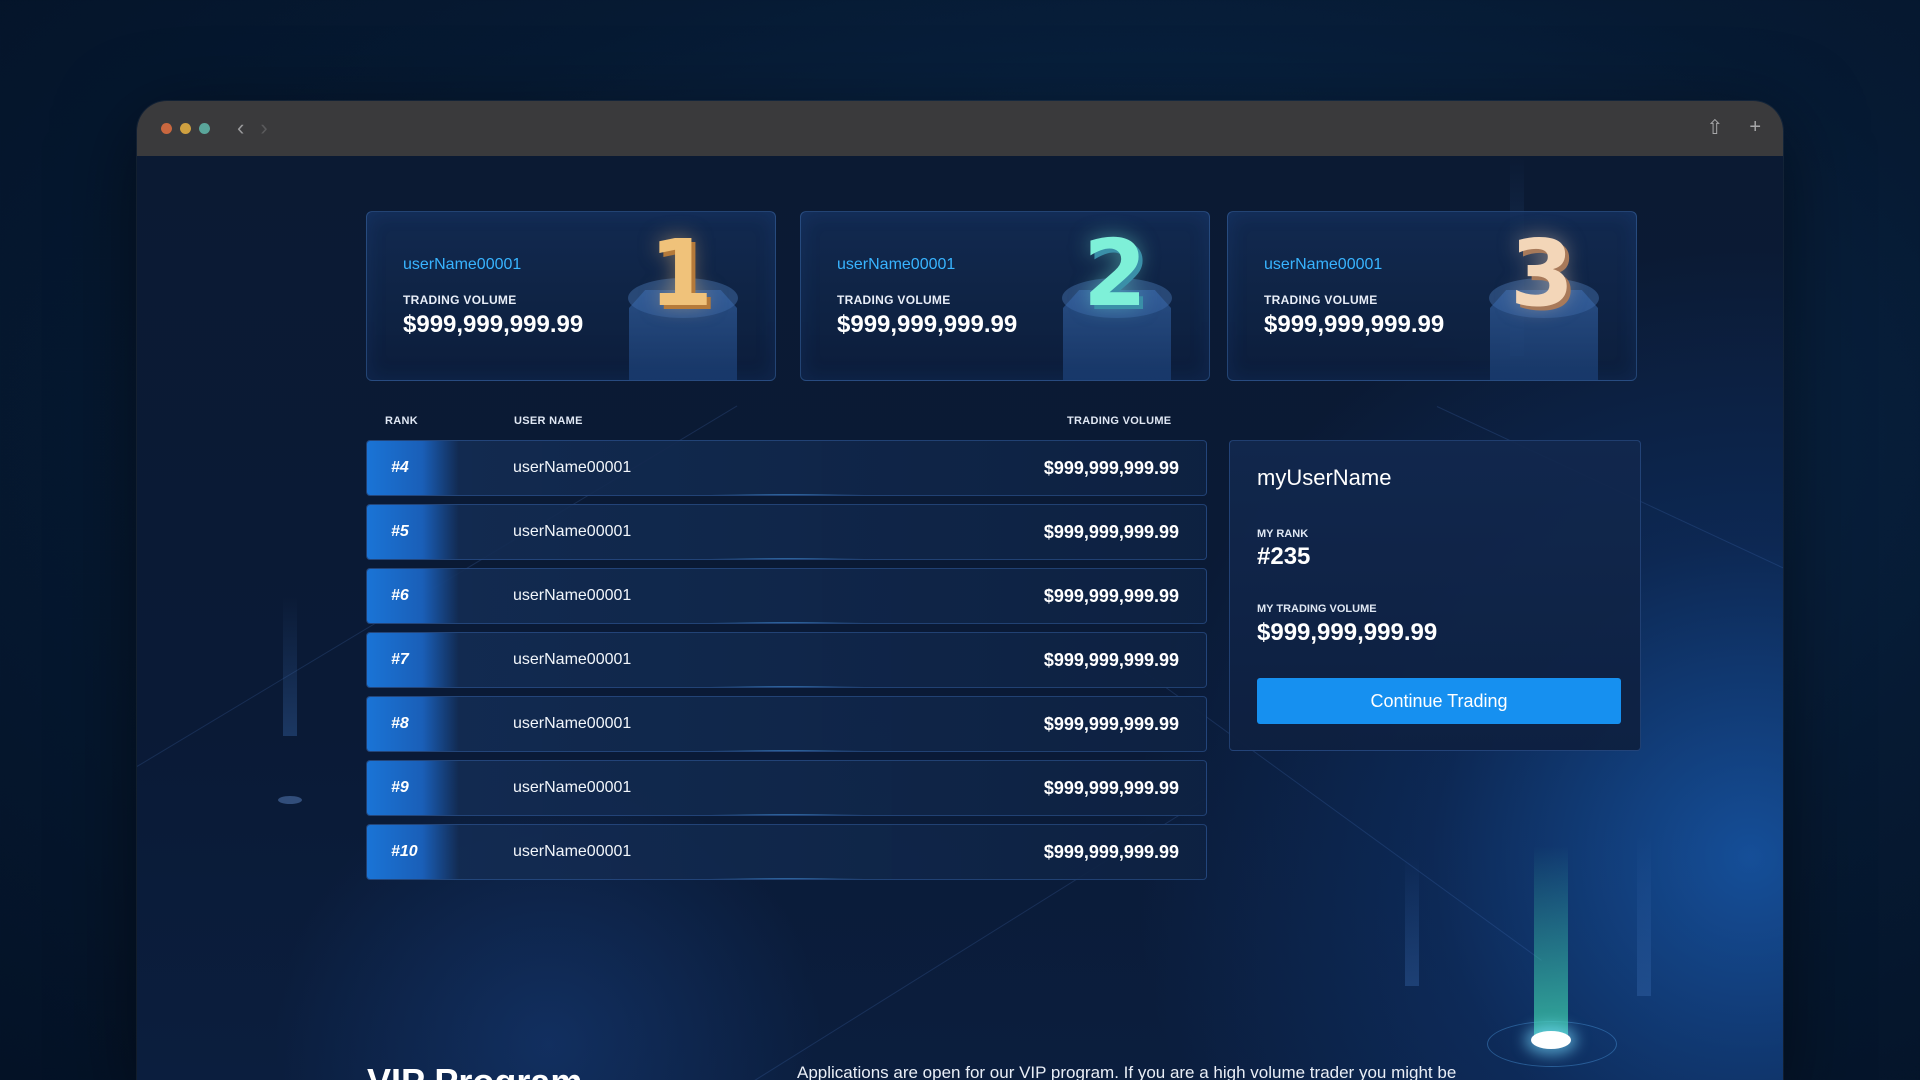 The height and width of the screenshot is (1080, 1920). What do you see at coordinates (786, 660) in the screenshot?
I see `leaderboard-row: #7 userName00001 $999,999,999.99` at bounding box center [786, 660].